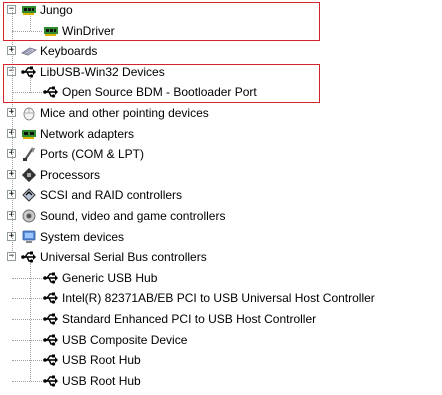 This screenshot has width=442, height=395. I want to click on tree-item-label: Network adapters, so click(87, 133).